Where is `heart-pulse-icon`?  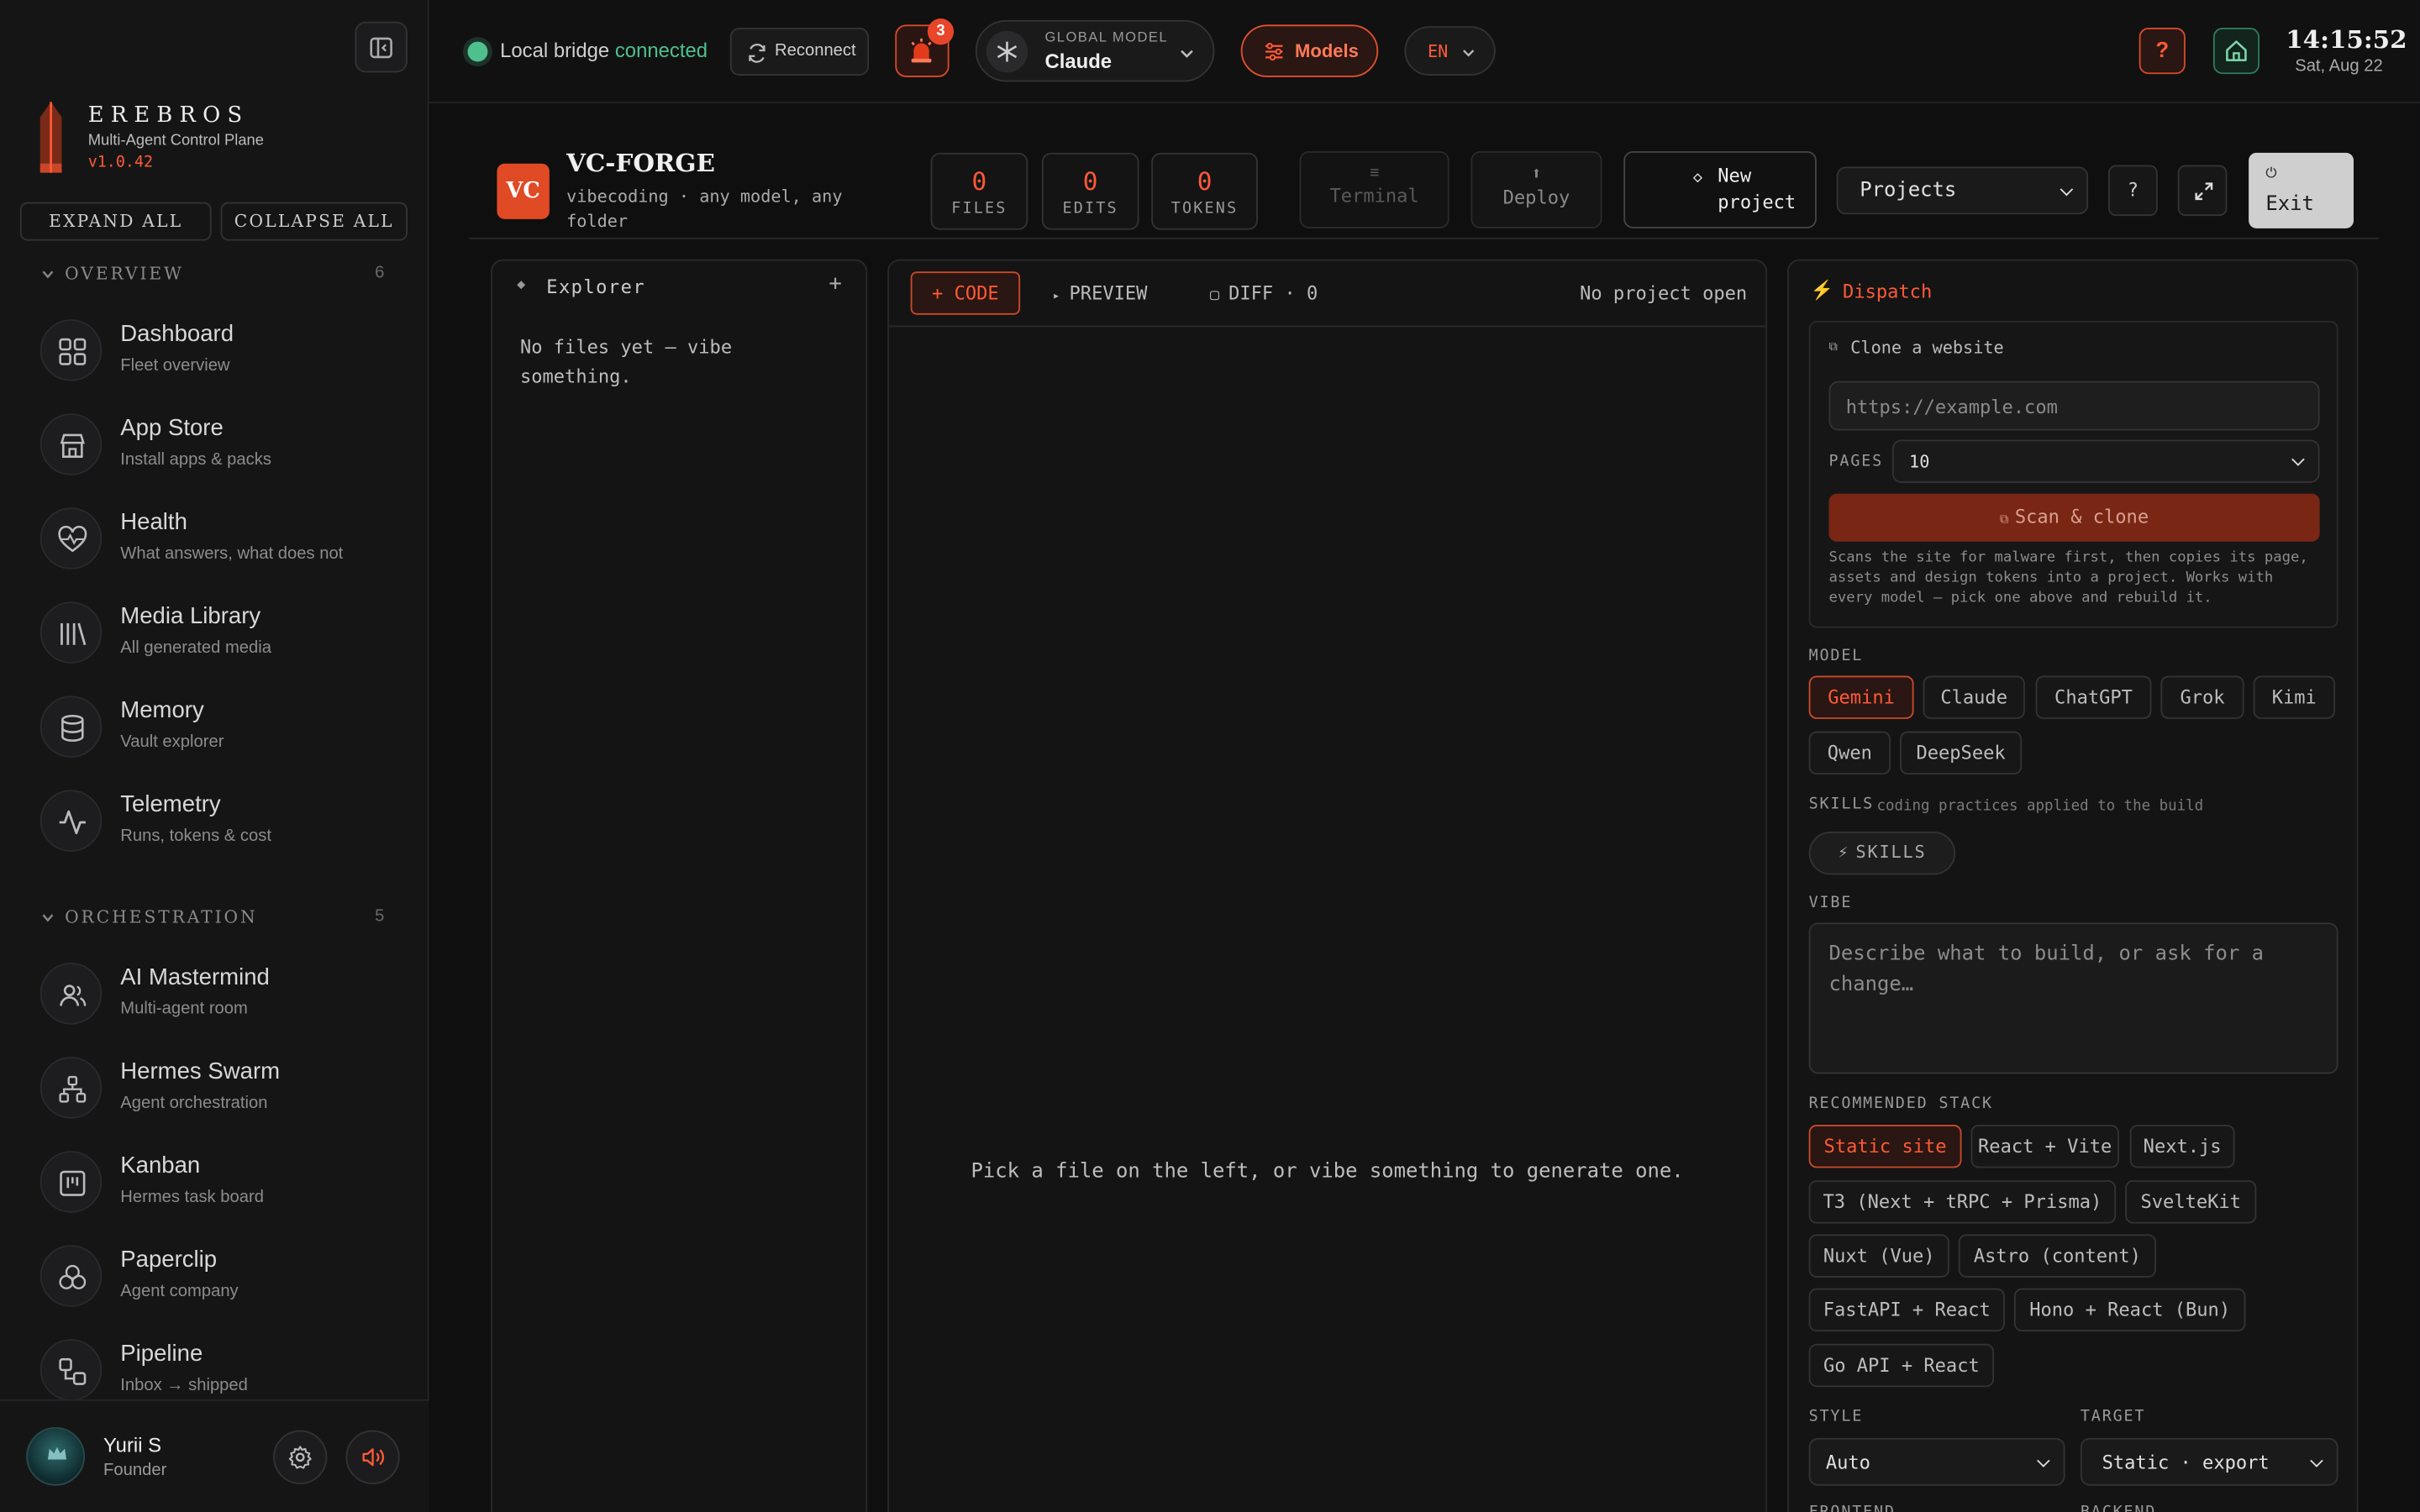
heart-pulse-icon is located at coordinates (71, 538).